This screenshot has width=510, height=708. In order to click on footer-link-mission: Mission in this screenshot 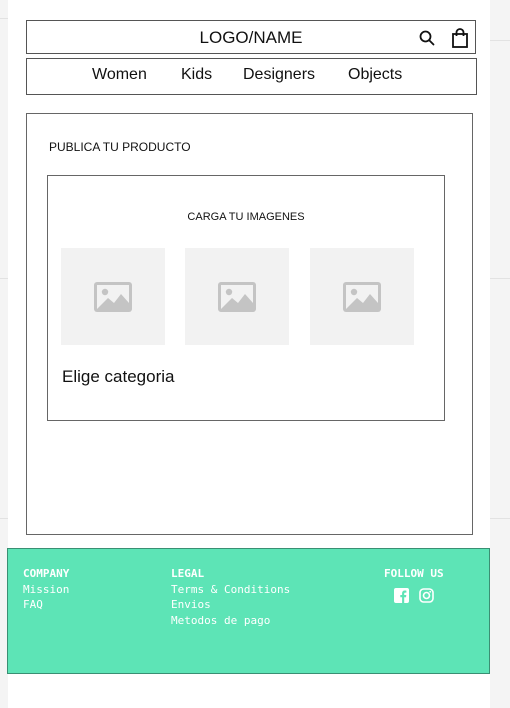, I will do `click(46, 590)`.